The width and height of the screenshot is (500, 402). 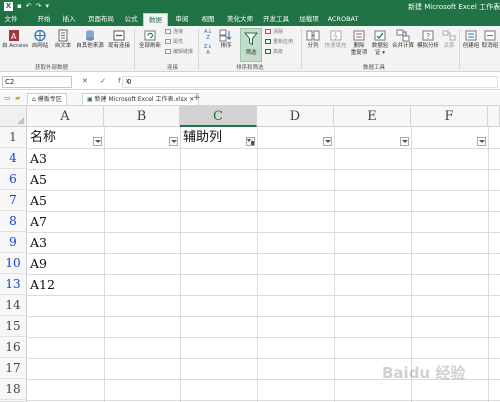 What do you see at coordinates (141, 99) in the screenshot?
I see `document-tab-workbook: ▣ 新建 Microsoft Excel 工作表.xlsx ✕` at bounding box center [141, 99].